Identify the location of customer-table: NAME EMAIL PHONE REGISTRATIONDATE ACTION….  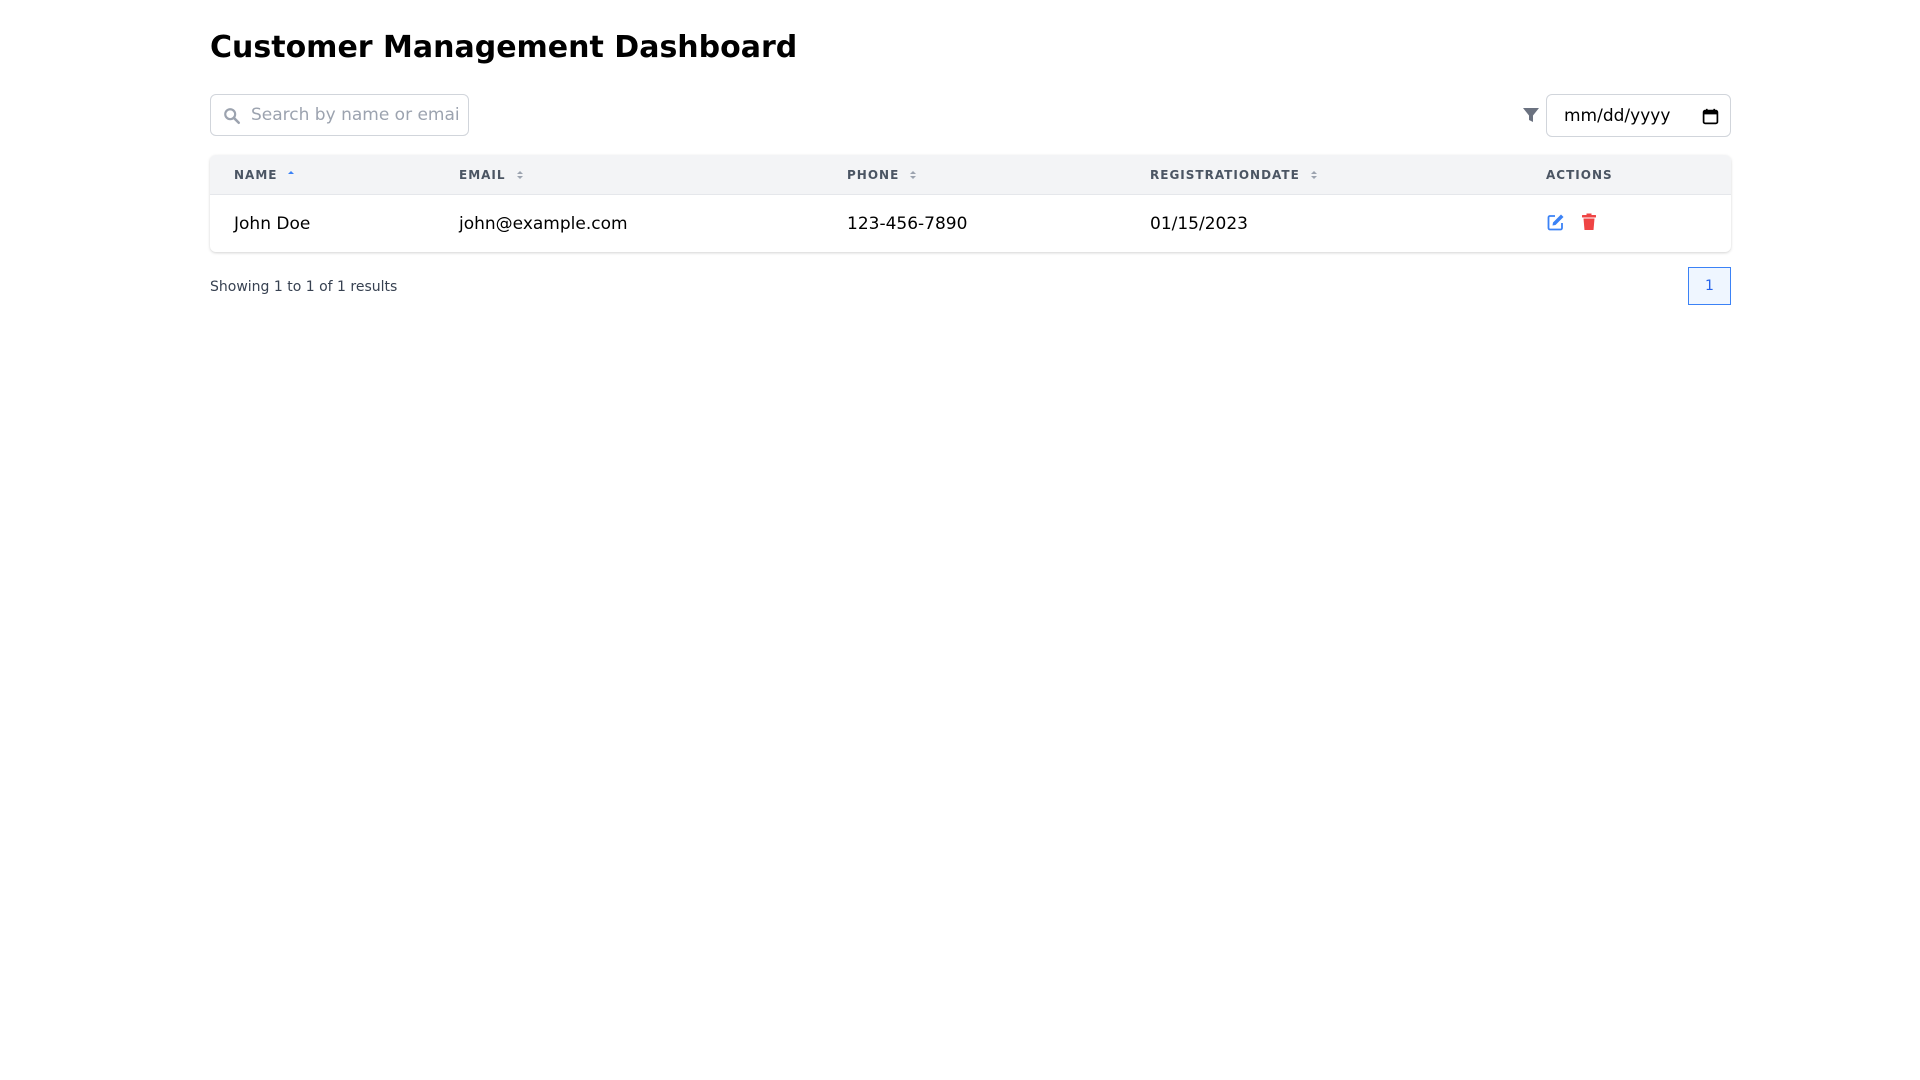
(970, 203).